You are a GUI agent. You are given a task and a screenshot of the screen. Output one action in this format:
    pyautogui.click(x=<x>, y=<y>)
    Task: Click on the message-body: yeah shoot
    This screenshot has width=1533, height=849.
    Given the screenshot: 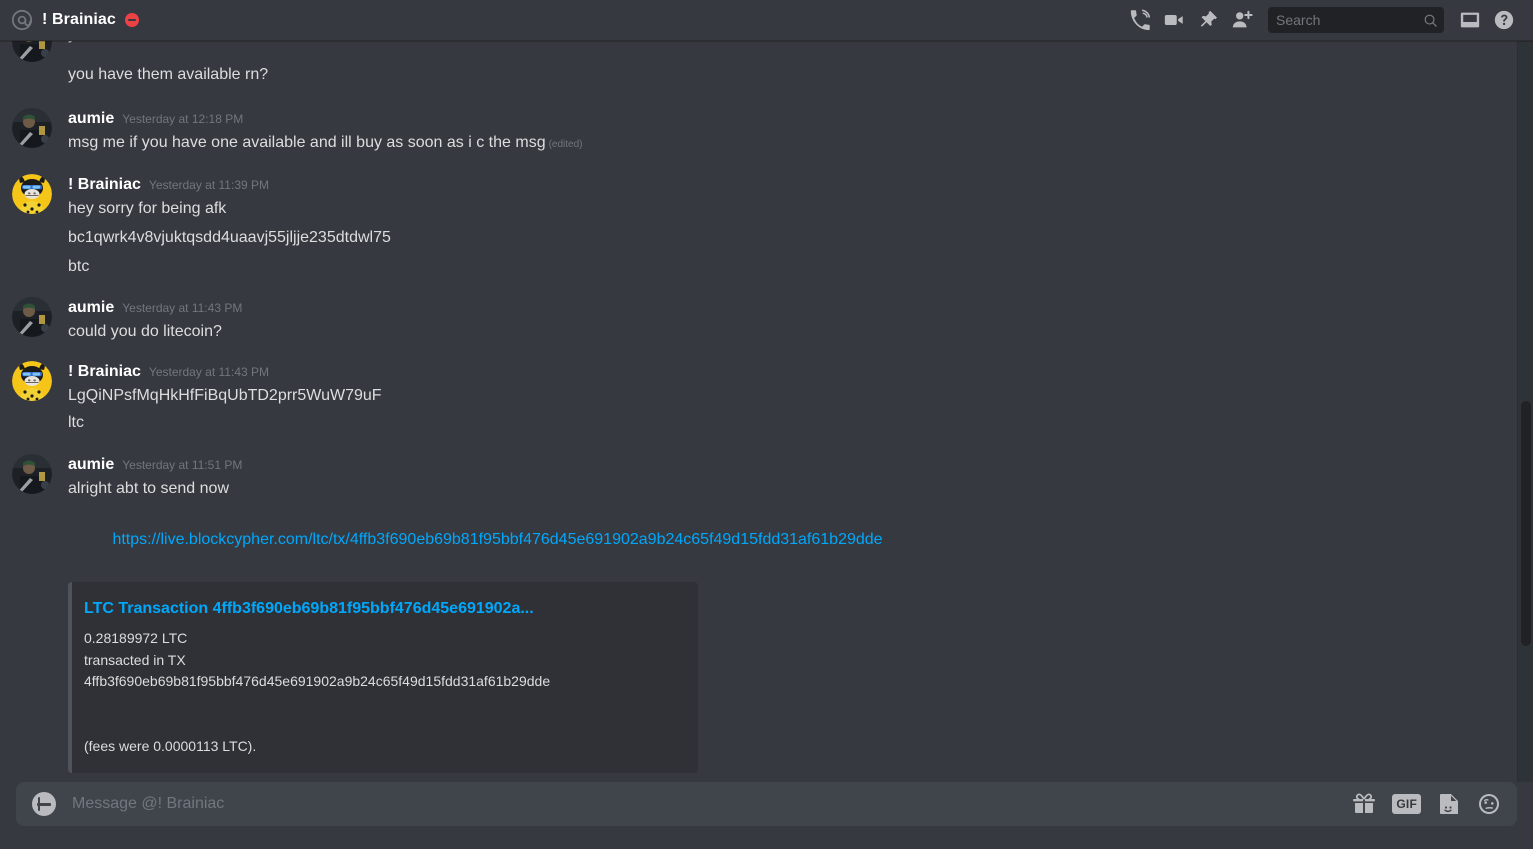 What is the action you would take?
    pyautogui.click(x=792, y=44)
    